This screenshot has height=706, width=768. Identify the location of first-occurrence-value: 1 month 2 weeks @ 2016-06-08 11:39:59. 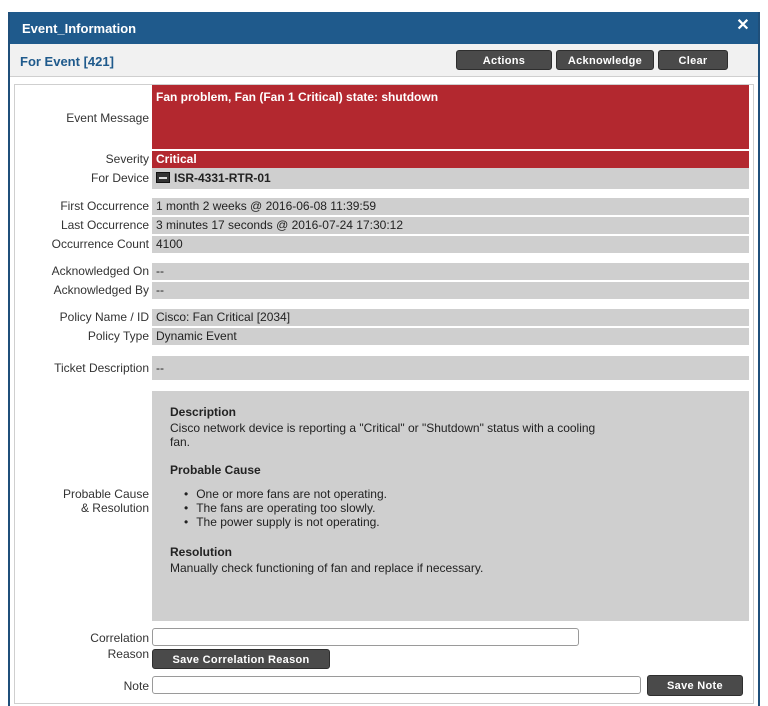
(450, 206).